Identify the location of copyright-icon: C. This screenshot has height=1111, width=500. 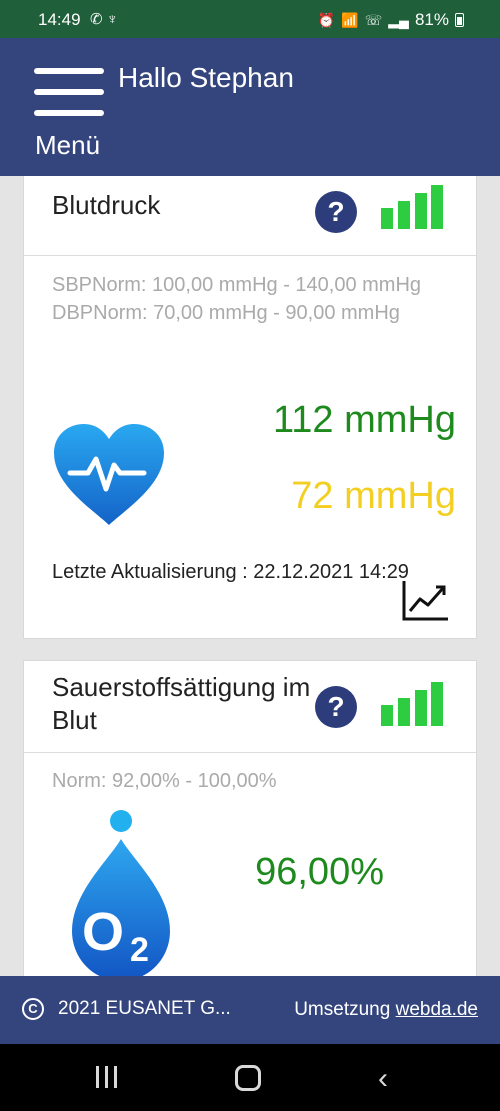
(33, 1009).